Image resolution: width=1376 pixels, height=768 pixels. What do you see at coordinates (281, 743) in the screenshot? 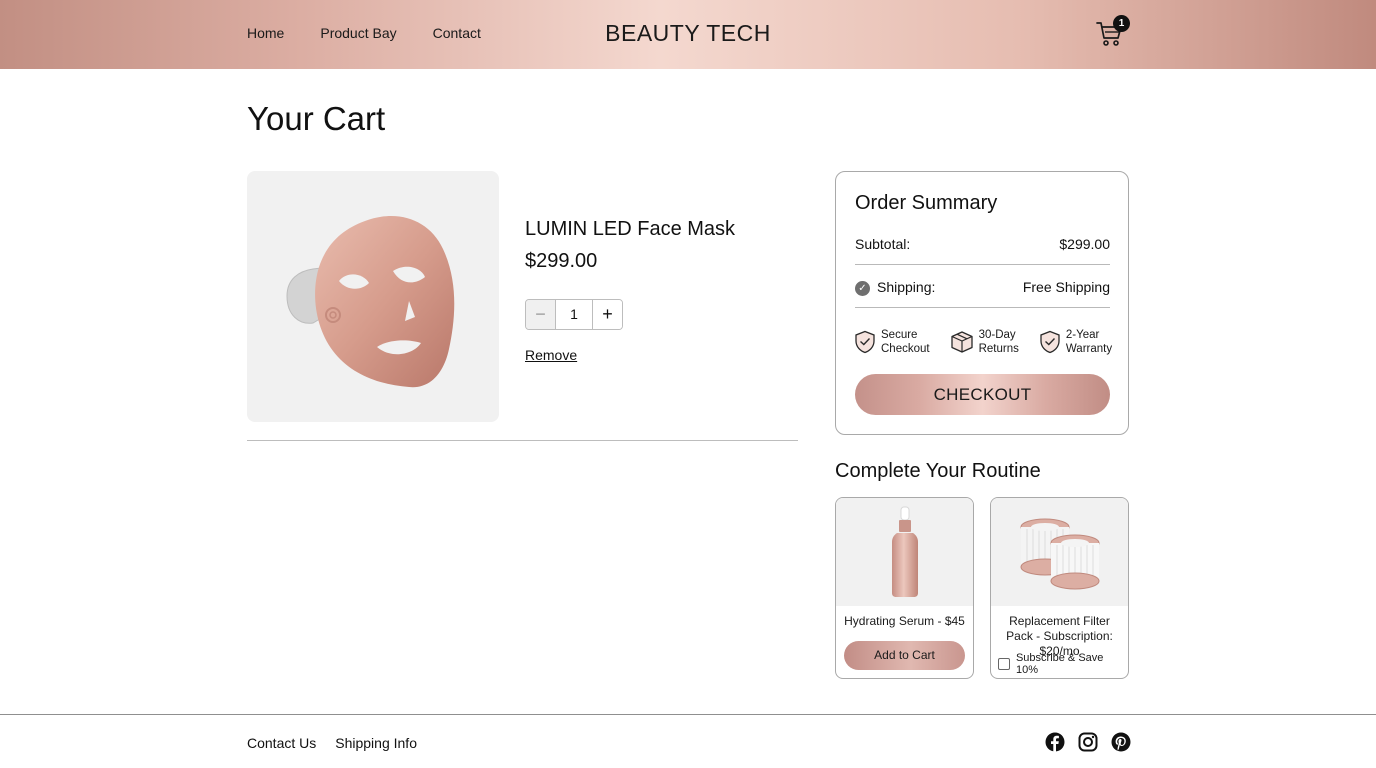
I see `footer-contact-us-link: Contact Us` at bounding box center [281, 743].